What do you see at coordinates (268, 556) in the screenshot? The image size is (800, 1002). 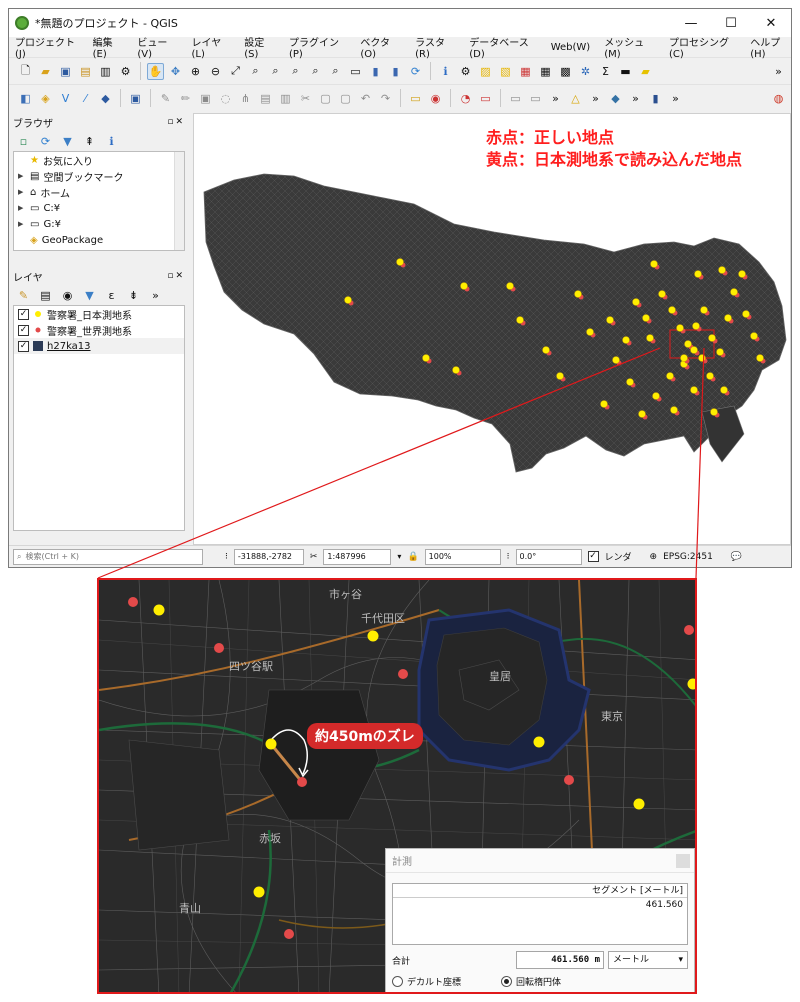 I see `coordinate-field: -31888,-2782` at bounding box center [268, 556].